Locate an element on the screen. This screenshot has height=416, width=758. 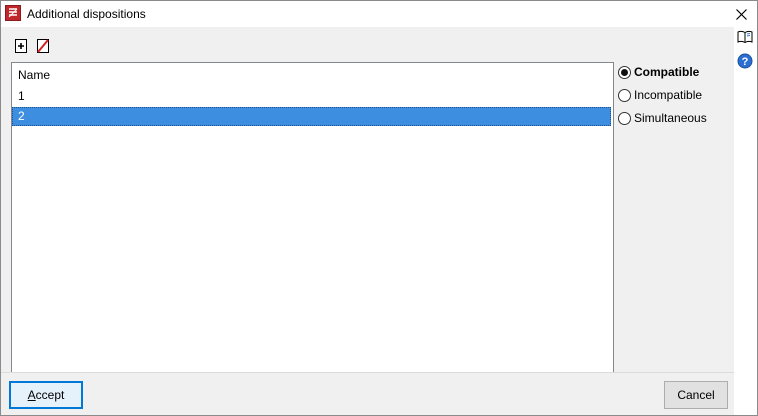
help-button: ? is located at coordinates (745, 61).